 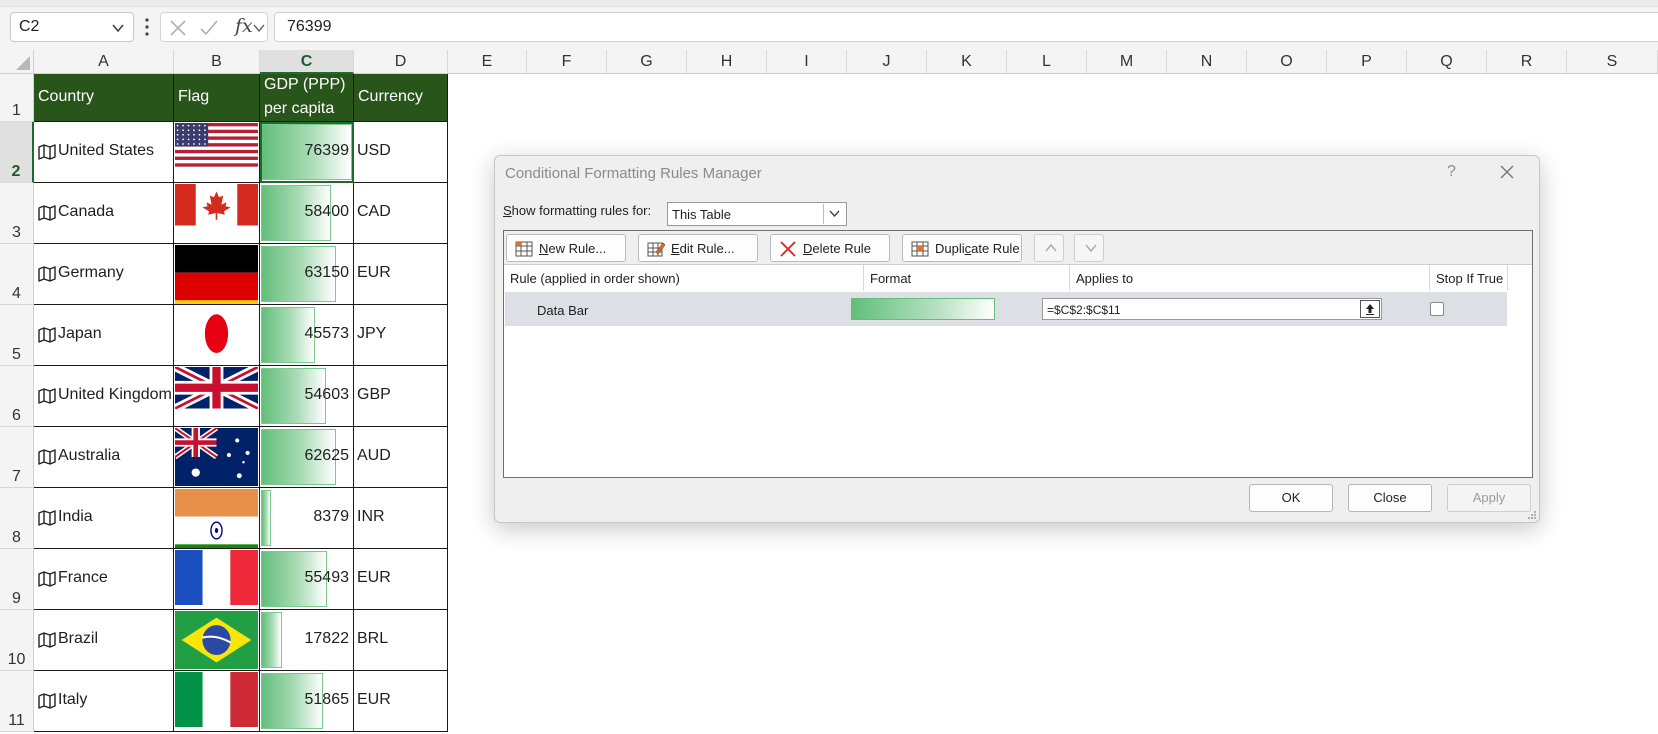 I want to click on move-up-button, so click(x=1049, y=248).